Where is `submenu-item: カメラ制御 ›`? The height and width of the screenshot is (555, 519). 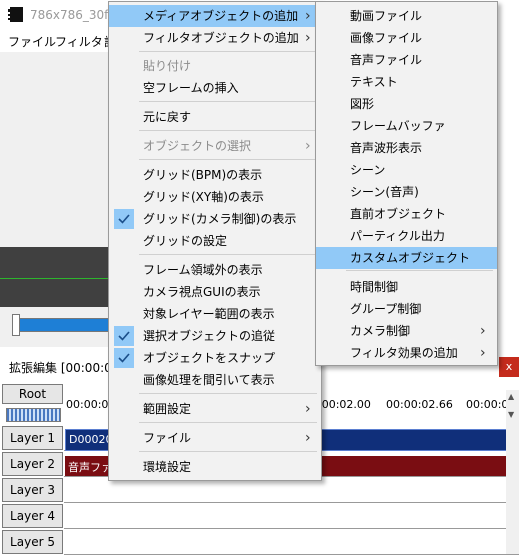
submenu-item: カメラ制御 › is located at coordinates (406, 331).